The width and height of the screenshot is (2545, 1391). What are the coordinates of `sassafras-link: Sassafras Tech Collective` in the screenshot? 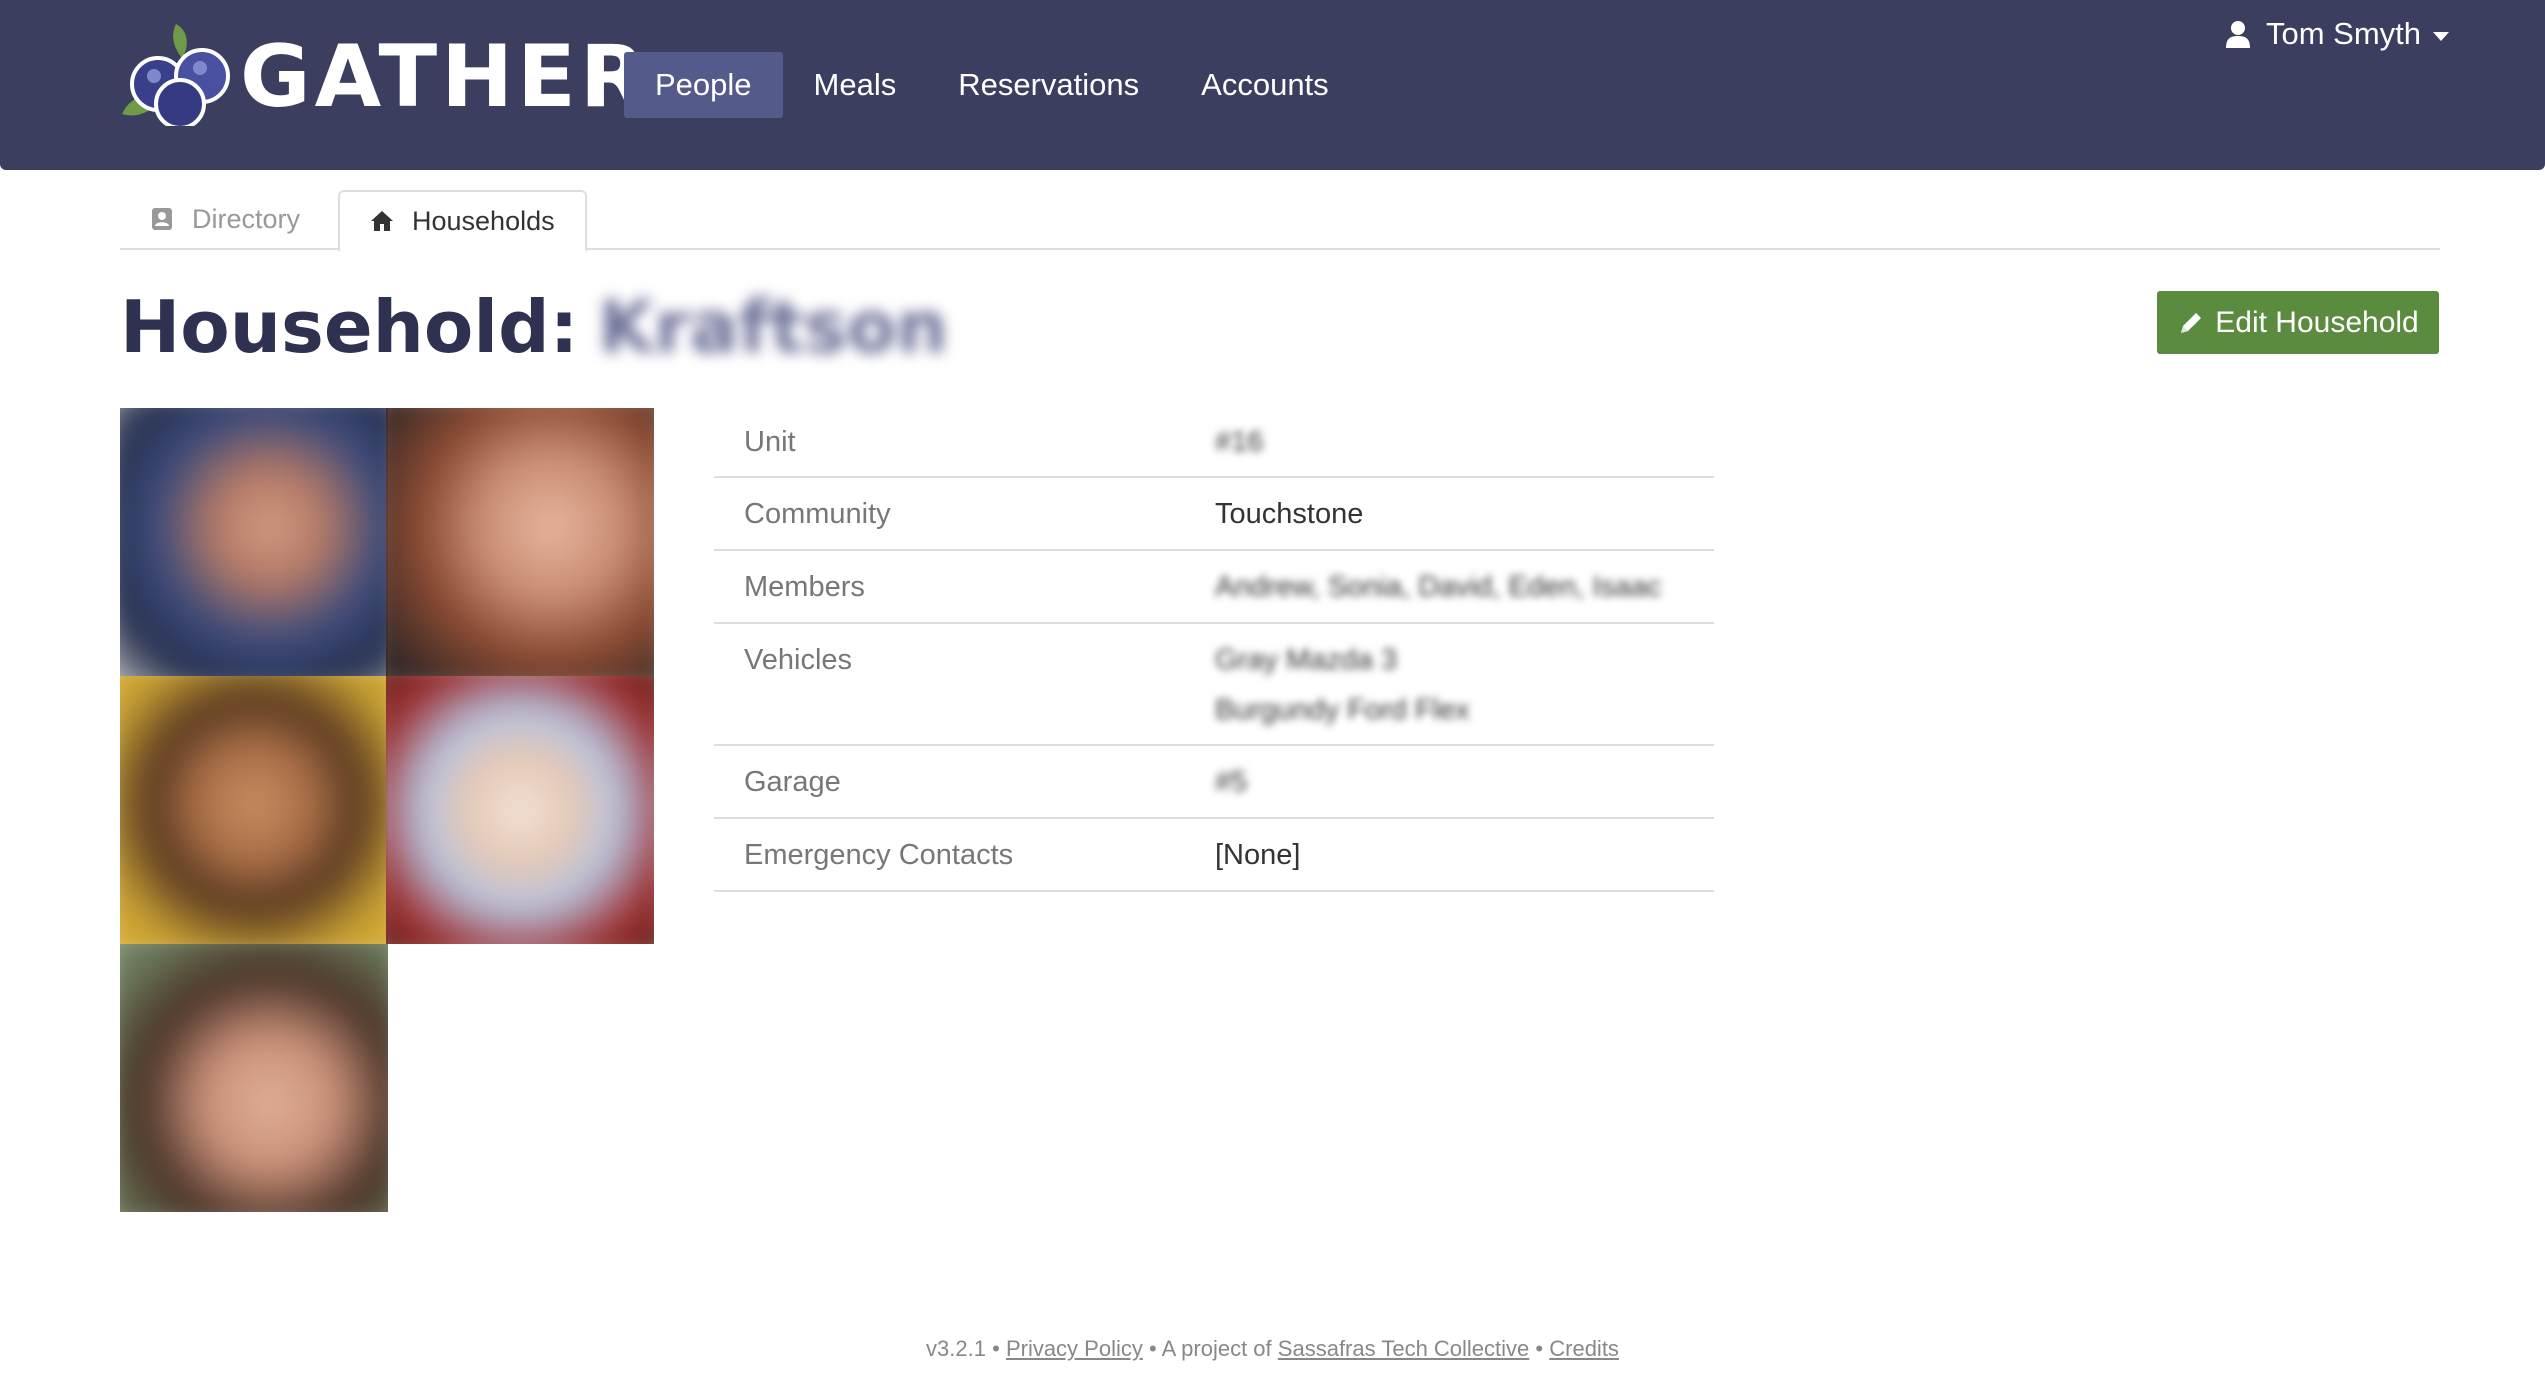 It's located at (1404, 1348).